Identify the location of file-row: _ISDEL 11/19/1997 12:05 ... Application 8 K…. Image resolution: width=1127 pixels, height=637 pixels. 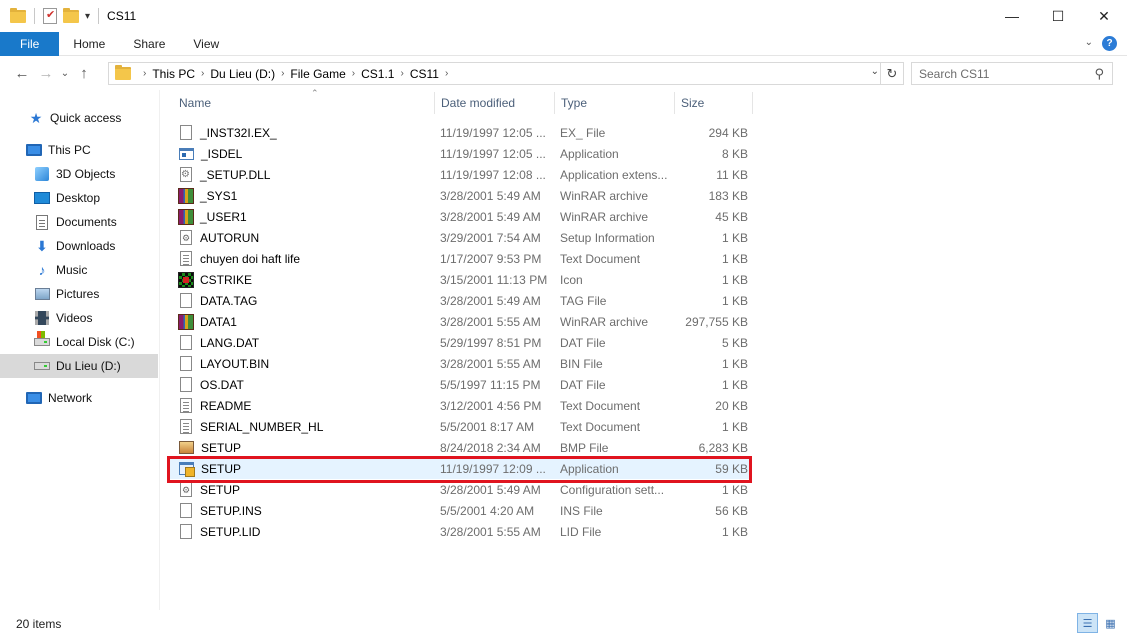
(459, 153).